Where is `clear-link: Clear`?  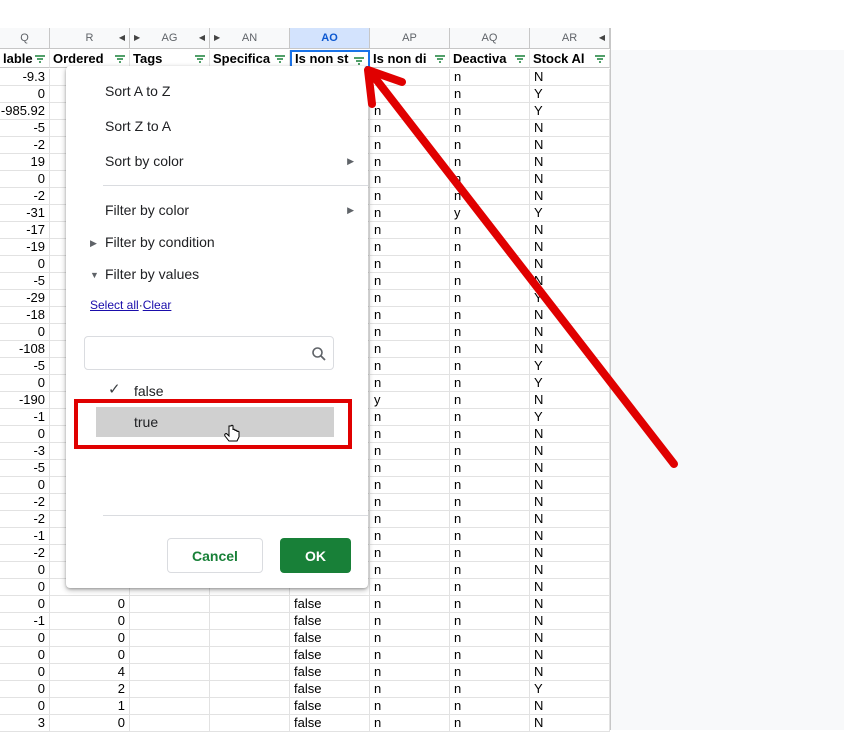 clear-link: Clear is located at coordinates (157, 305).